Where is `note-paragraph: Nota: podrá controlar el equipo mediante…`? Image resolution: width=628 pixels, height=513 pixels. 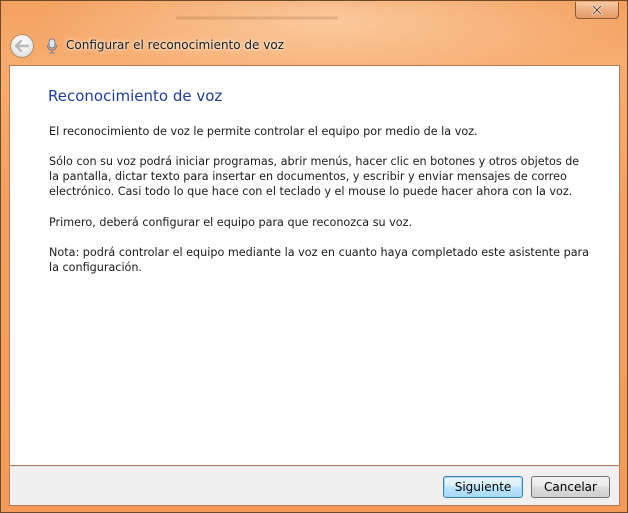 note-paragraph: Nota: podrá controlar el equipo mediante… is located at coordinates (319, 260).